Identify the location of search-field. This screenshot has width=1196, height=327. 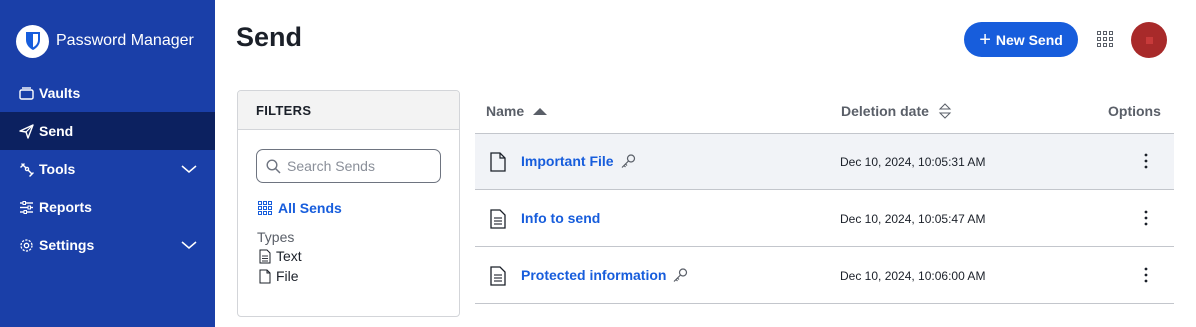
(348, 166).